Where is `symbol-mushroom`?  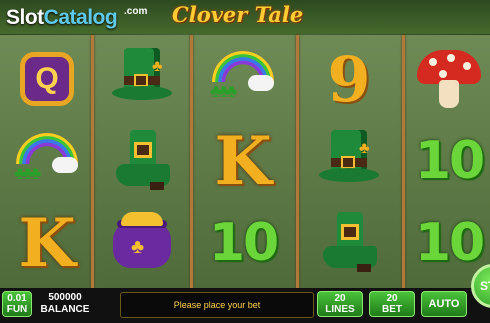
symbol-mushroom is located at coordinates (449, 79).